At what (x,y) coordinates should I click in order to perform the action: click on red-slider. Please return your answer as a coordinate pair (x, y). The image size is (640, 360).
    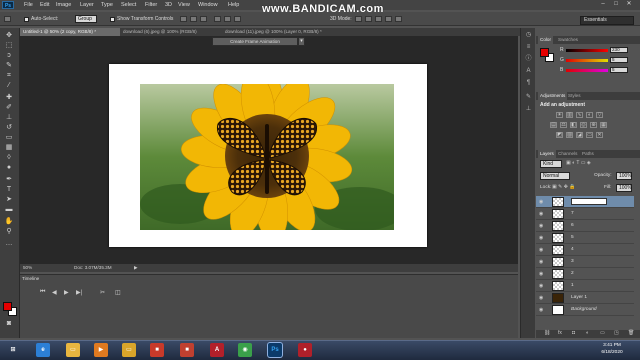
    Looking at the image, I should click on (587, 50).